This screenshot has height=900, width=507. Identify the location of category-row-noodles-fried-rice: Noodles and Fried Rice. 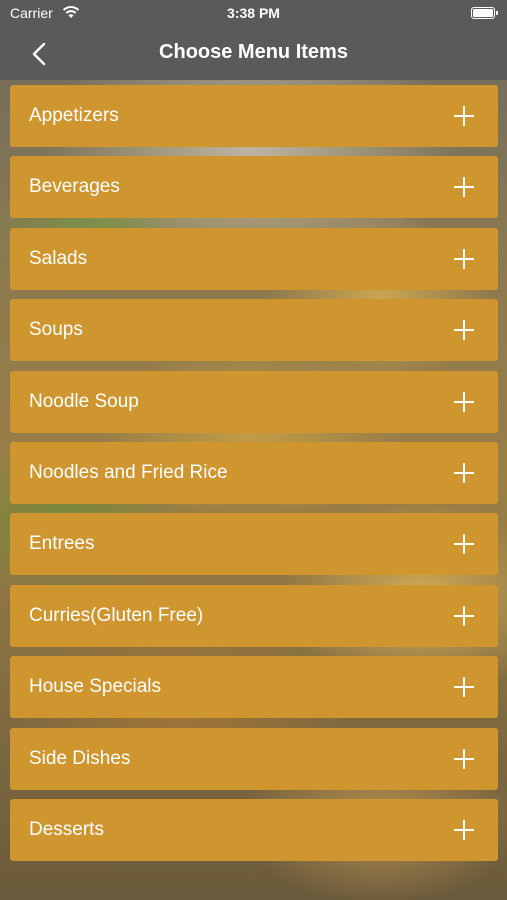
(254, 472).